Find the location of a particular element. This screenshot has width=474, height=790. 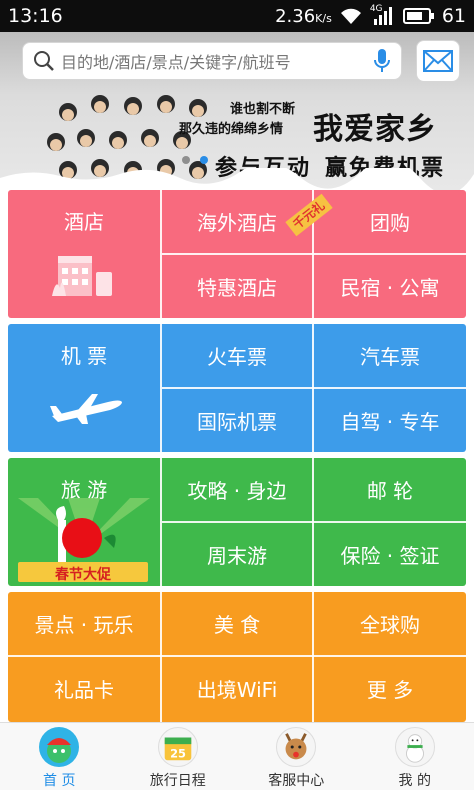

banner-line-1: 谁也割不断 is located at coordinates (263, 109).